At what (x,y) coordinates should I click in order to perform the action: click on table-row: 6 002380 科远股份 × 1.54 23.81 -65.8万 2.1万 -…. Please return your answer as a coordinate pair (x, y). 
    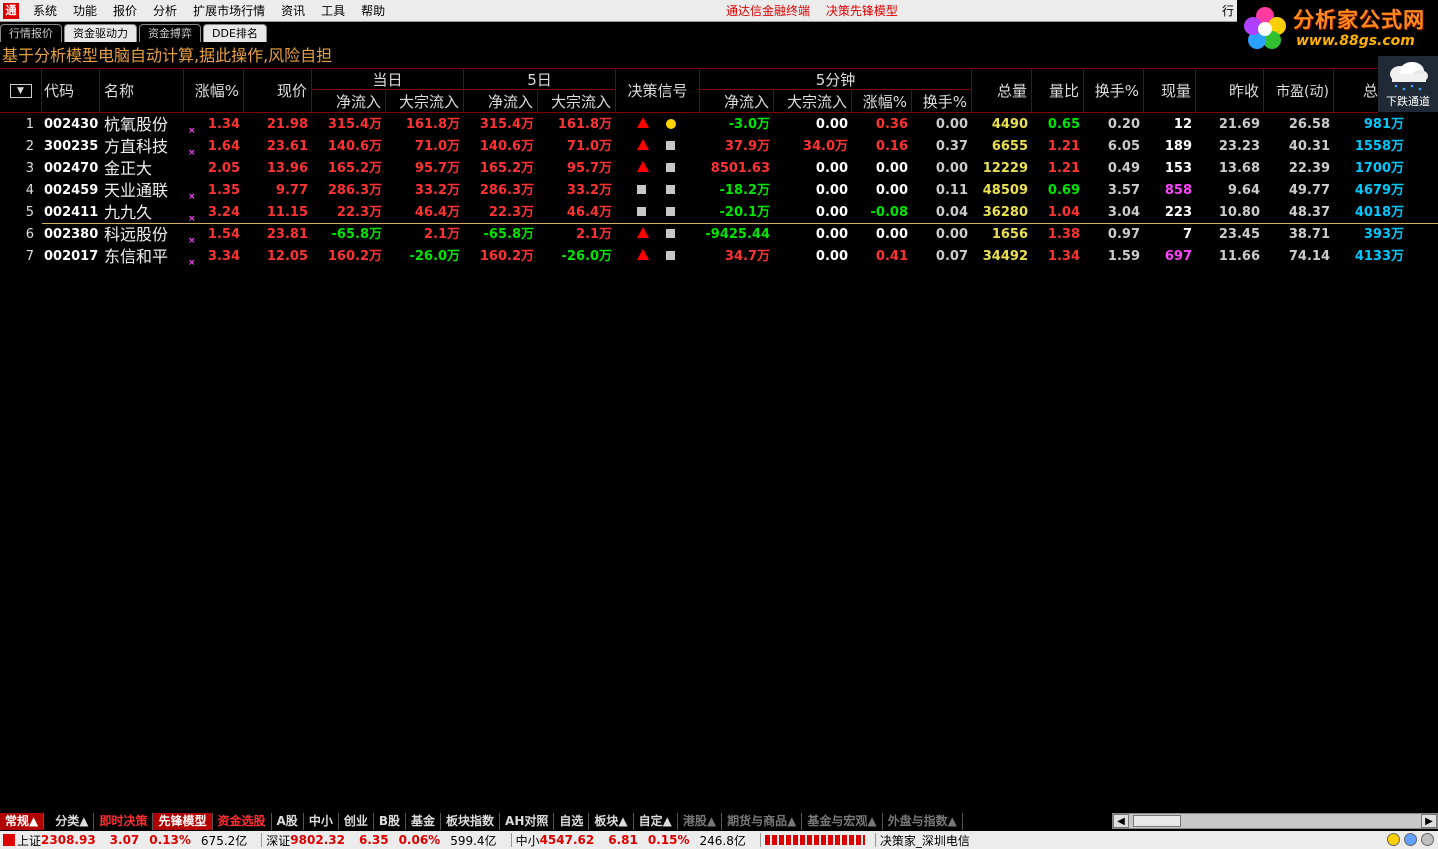
    Looking at the image, I should click on (705, 235).